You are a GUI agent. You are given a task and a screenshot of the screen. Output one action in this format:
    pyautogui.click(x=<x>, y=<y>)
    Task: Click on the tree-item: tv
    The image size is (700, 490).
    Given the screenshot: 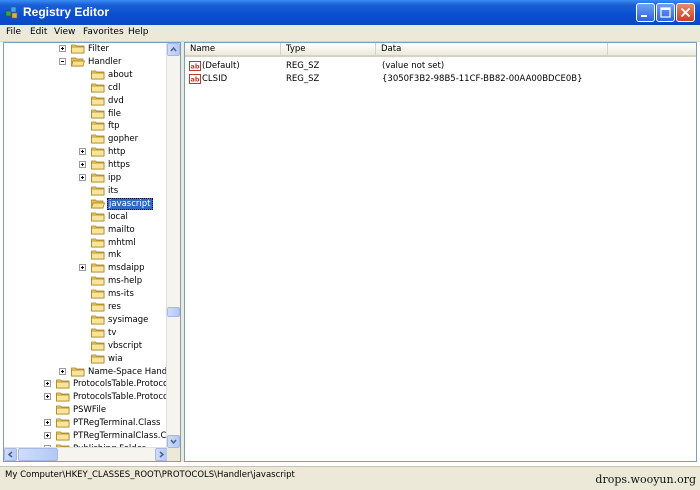 What is the action you would take?
    pyautogui.click(x=86, y=333)
    